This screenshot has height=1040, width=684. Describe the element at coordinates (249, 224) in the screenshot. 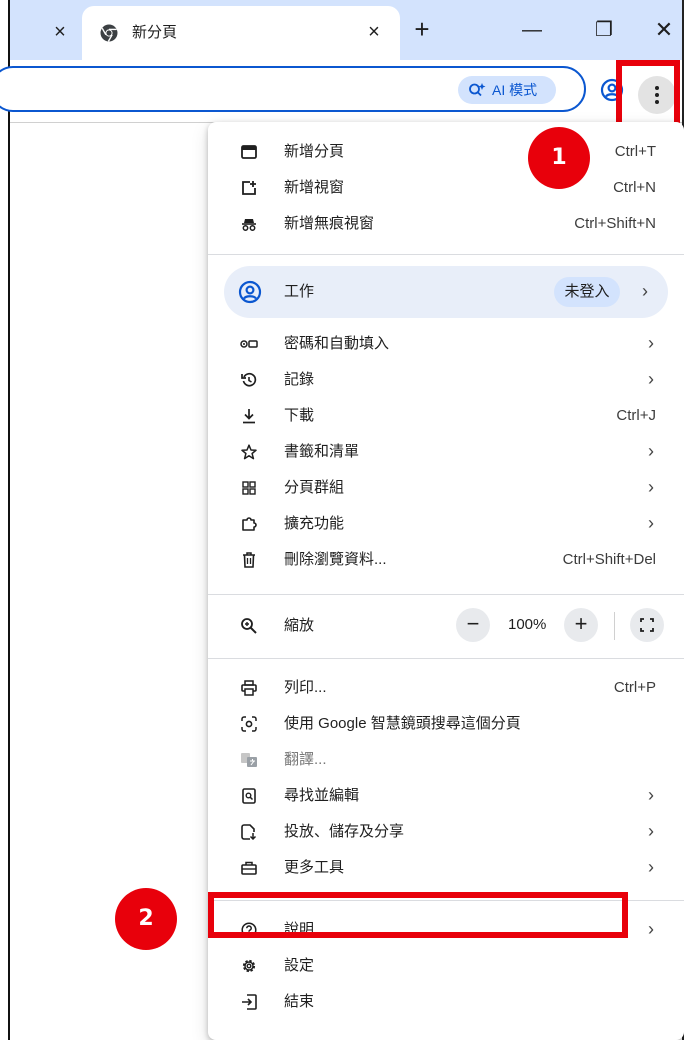

I see `incognito-icon` at that location.